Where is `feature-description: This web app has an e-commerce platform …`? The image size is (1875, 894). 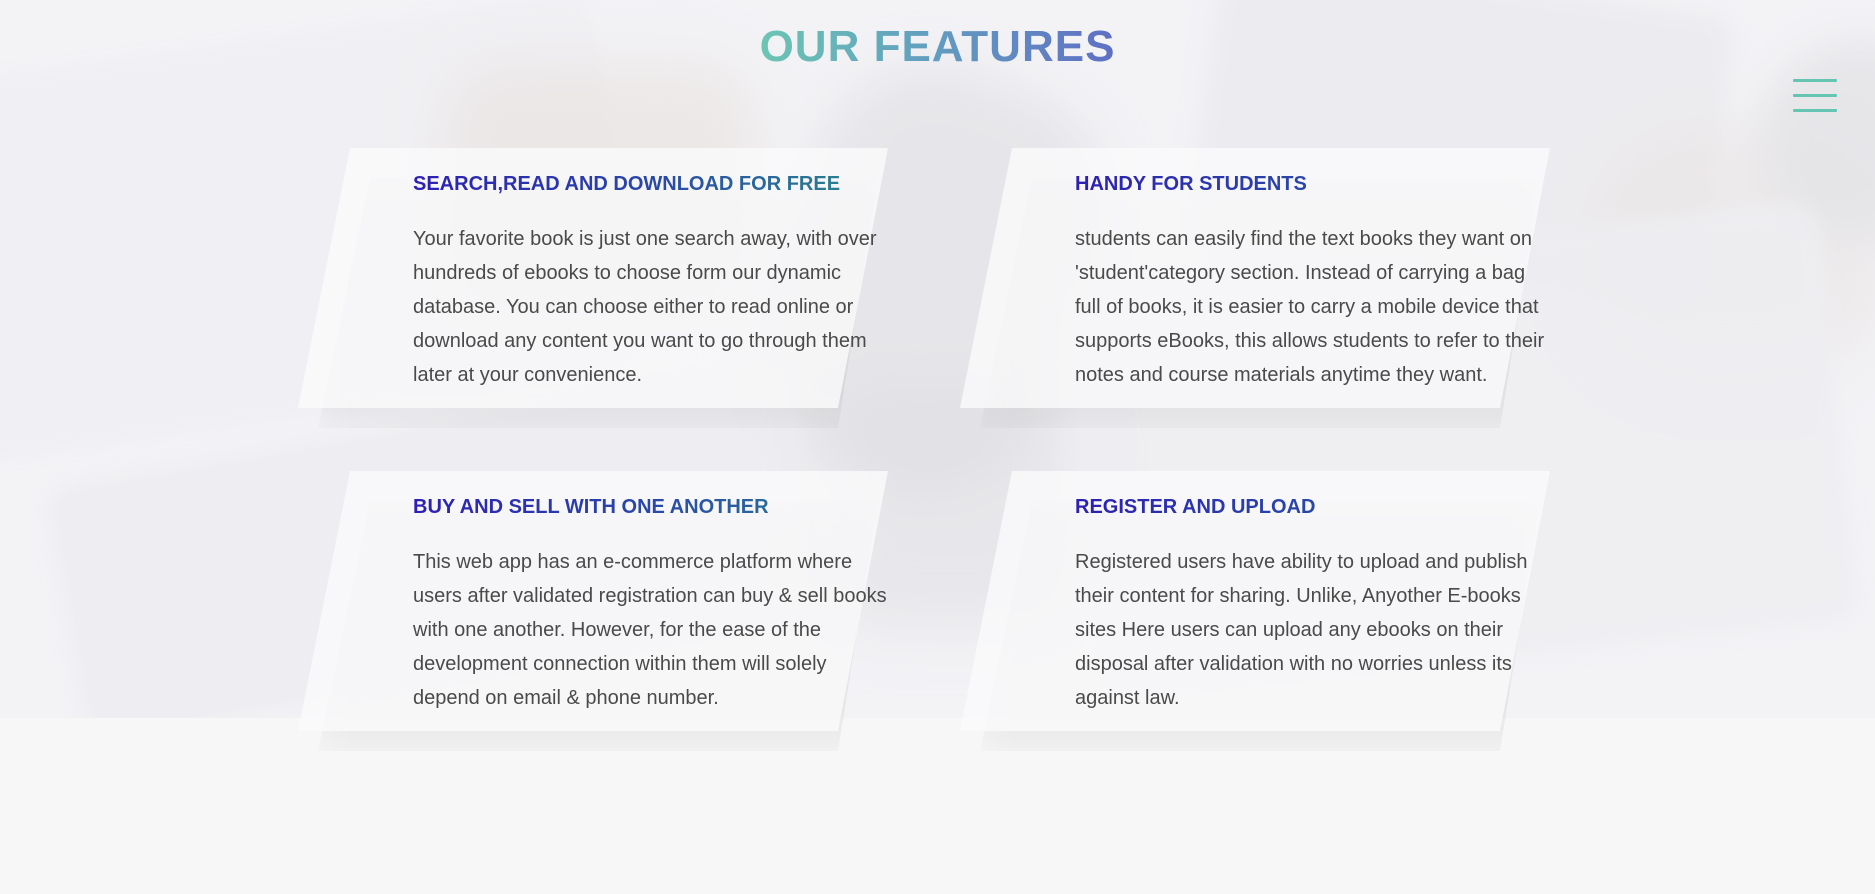
feature-description: This web app has an e-commerce platform … is located at coordinates (650, 630).